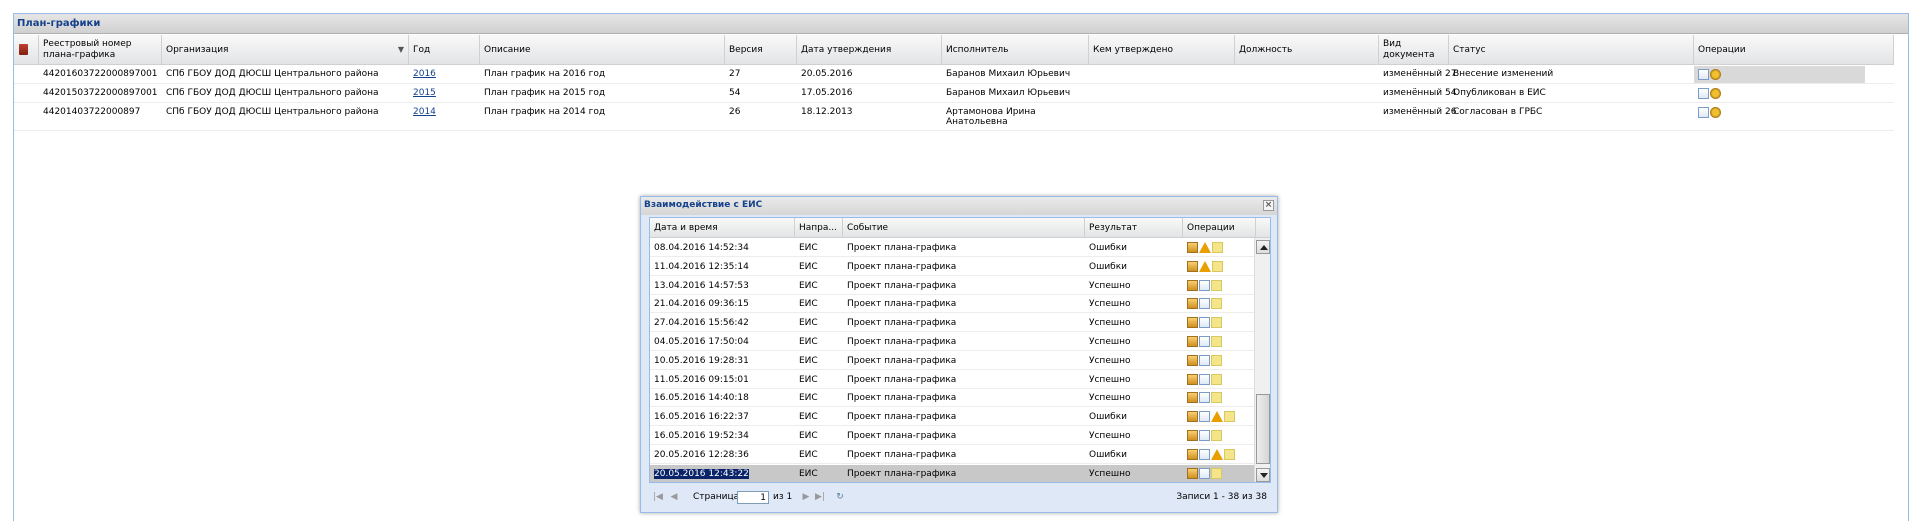 The width and height of the screenshot is (1920, 521). I want to click on col-doc-type: Вид документа, so click(1414, 50).